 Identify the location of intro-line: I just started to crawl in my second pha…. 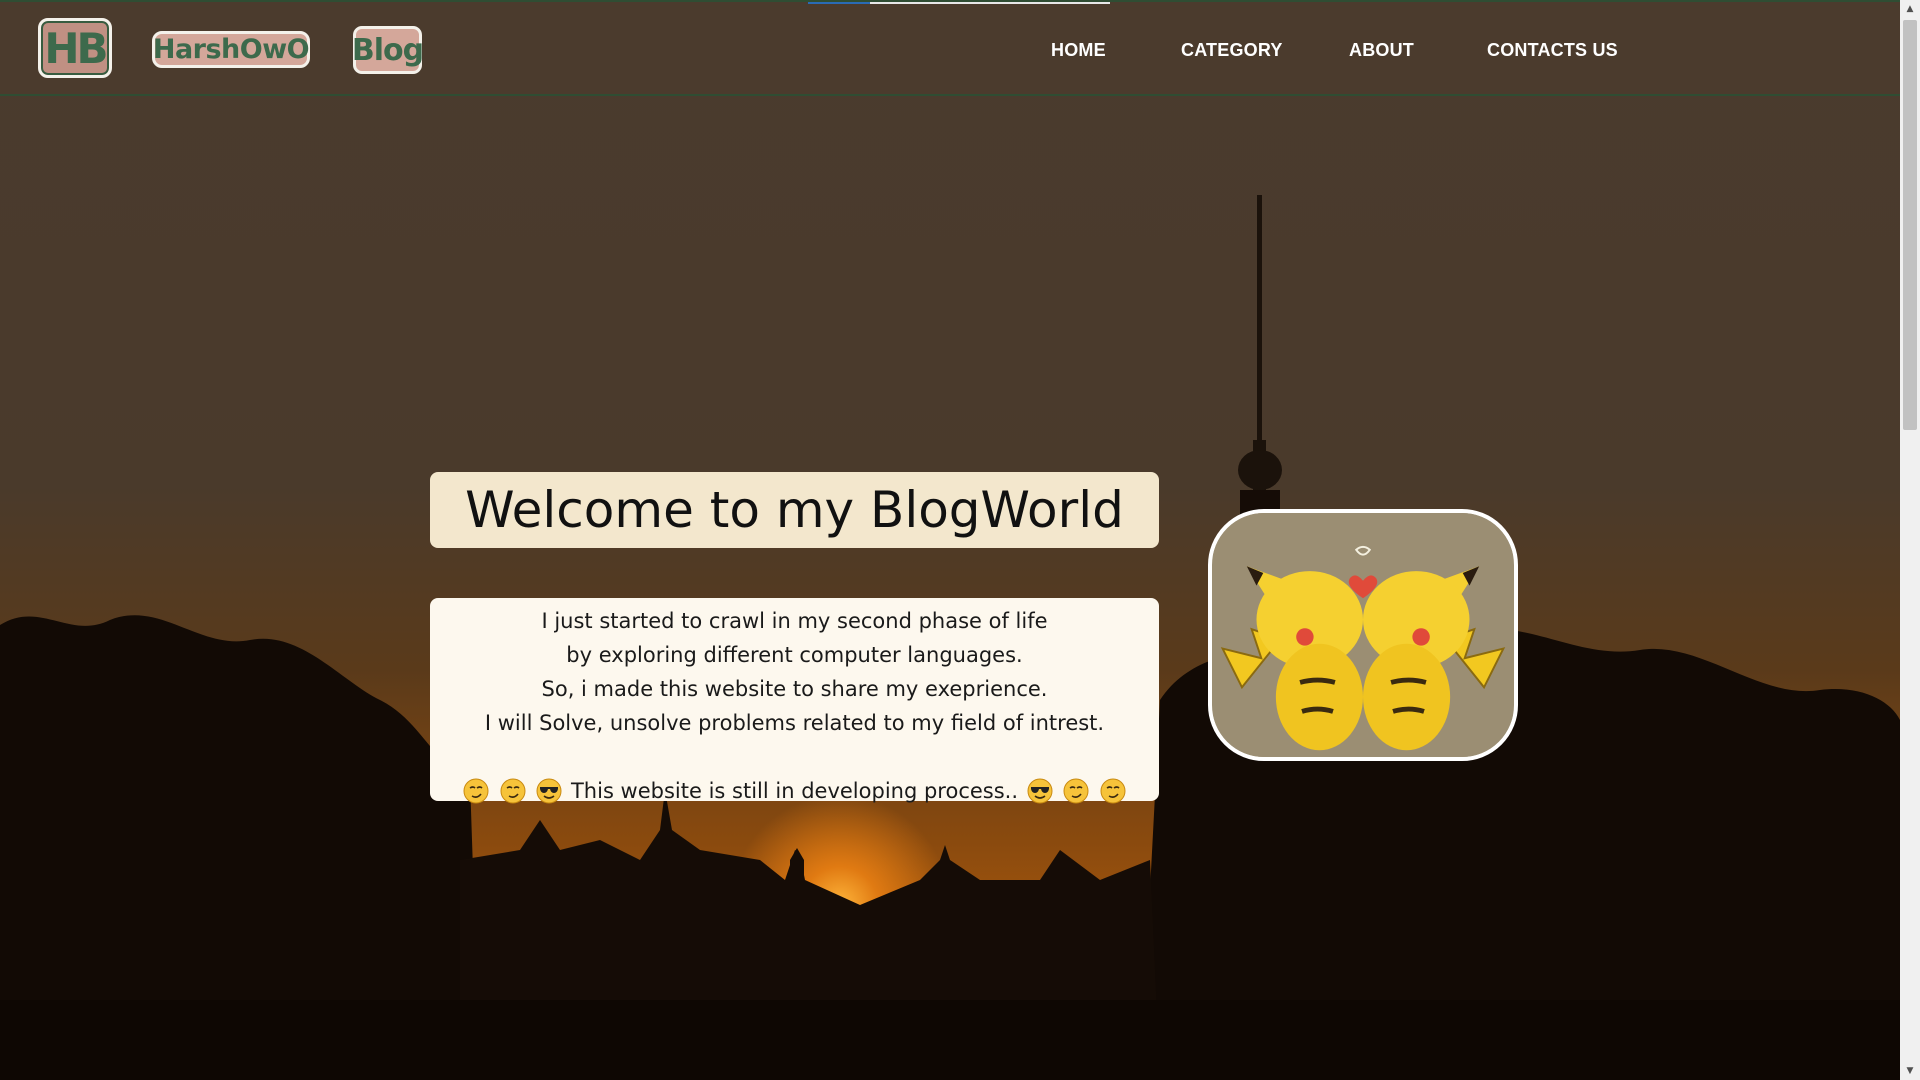
(794, 621).